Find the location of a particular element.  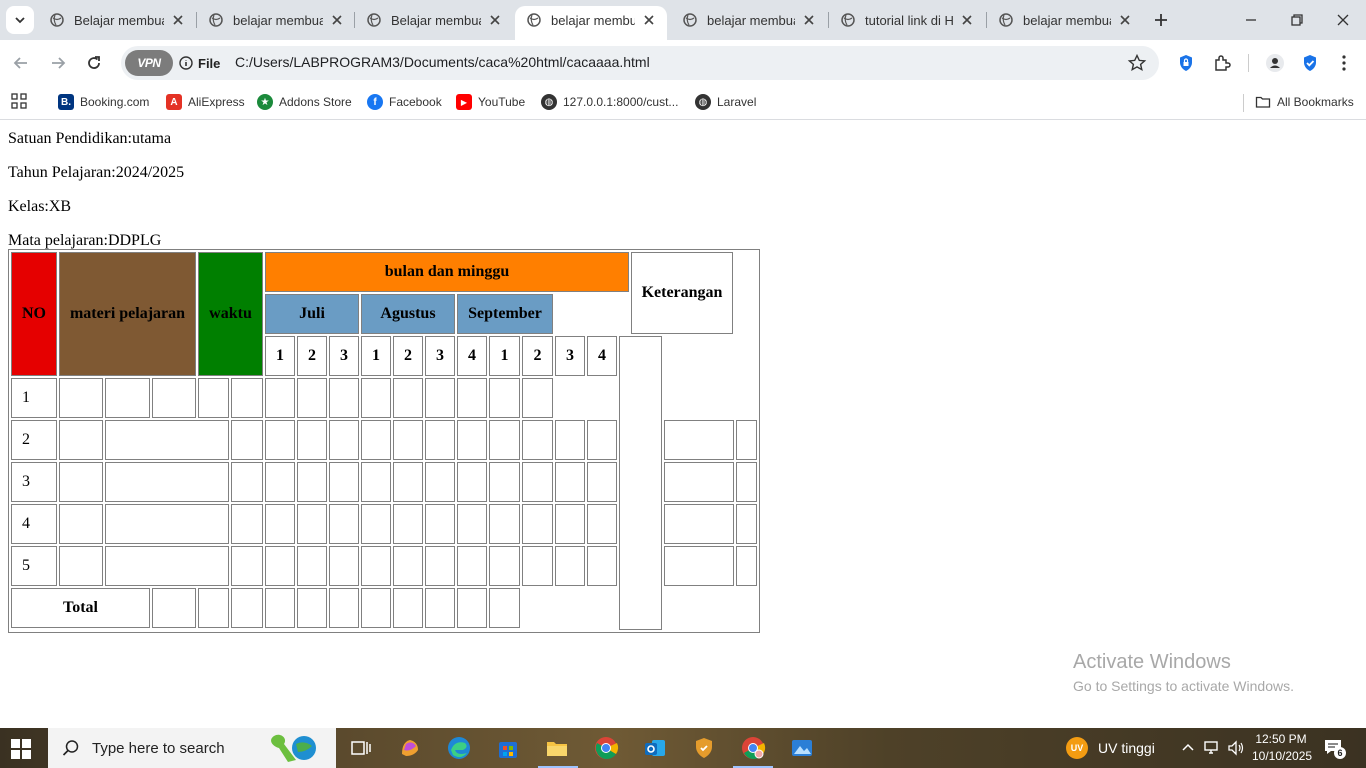

new-tab-plus-icon is located at coordinates (1161, 20).